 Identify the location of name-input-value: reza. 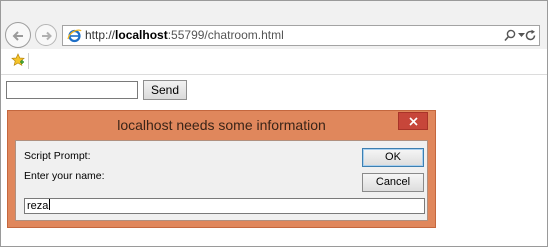
(38, 206).